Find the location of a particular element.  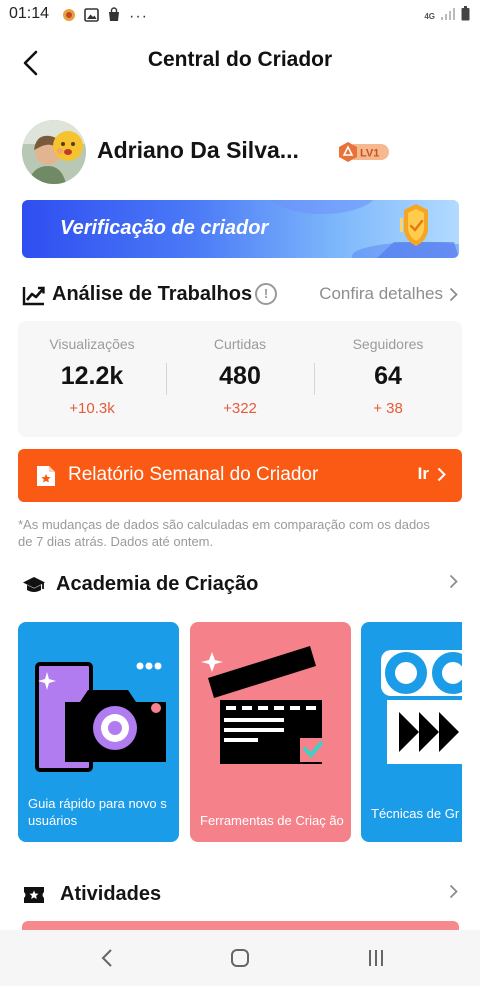

analysis-section-header: Análise de Trabalhos ! Confira detalhes is located at coordinates (240, 295).